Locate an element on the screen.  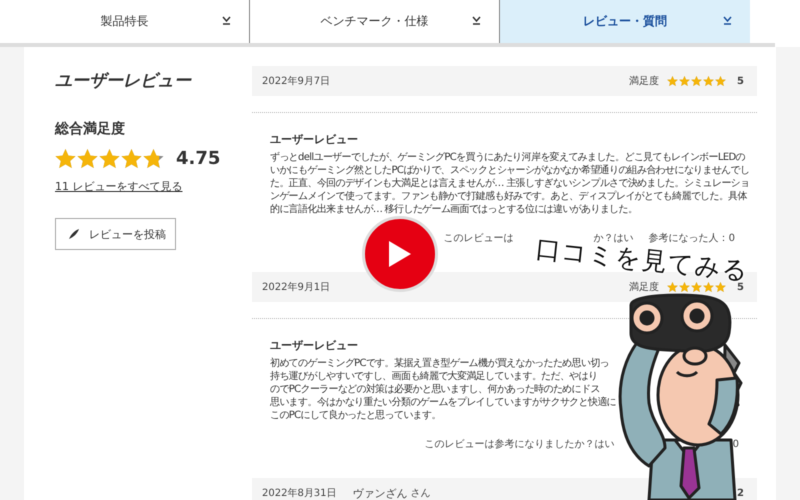
helpful-text: か？はい is located at coordinates (614, 238).